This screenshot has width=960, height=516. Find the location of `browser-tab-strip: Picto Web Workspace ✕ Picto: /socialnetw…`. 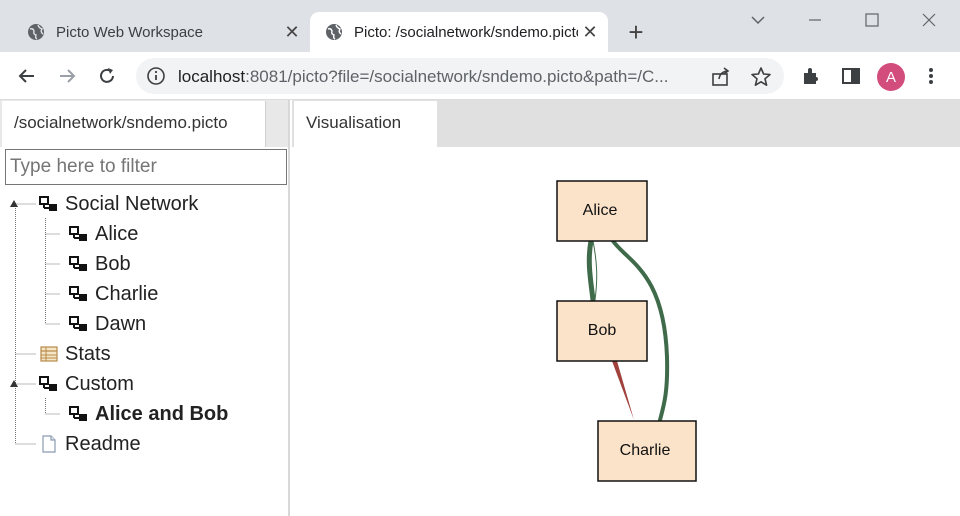

browser-tab-strip: Picto Web Workspace ✕ Picto: /socialnetw… is located at coordinates (480, 26).